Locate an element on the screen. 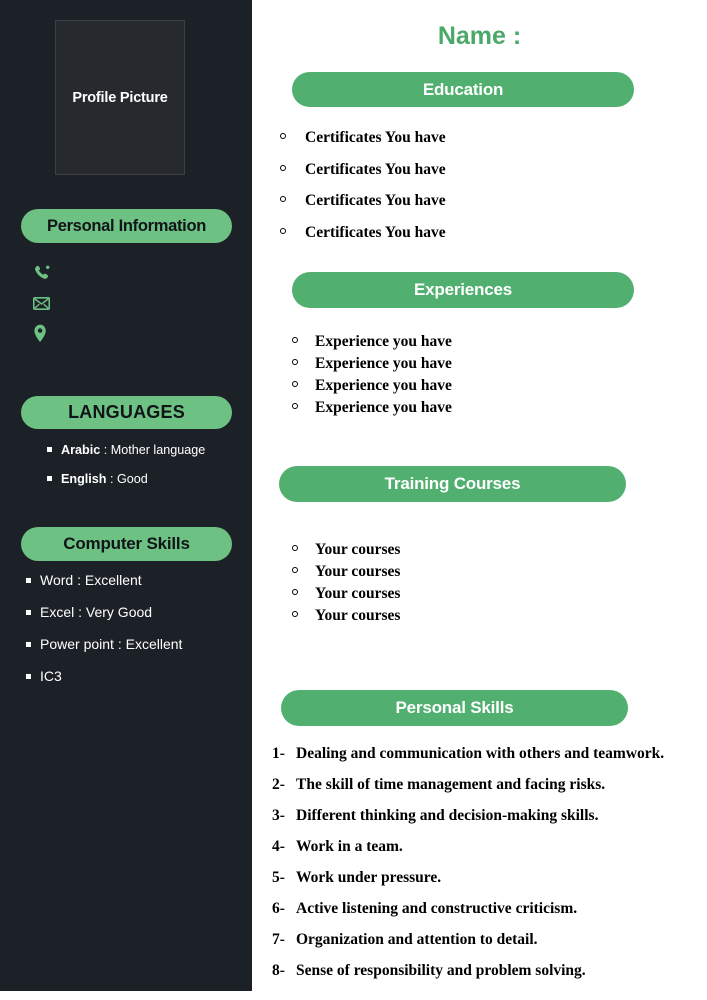 The height and width of the screenshot is (1000, 707). section-heading-experiences: Experiences is located at coordinates (463, 290).